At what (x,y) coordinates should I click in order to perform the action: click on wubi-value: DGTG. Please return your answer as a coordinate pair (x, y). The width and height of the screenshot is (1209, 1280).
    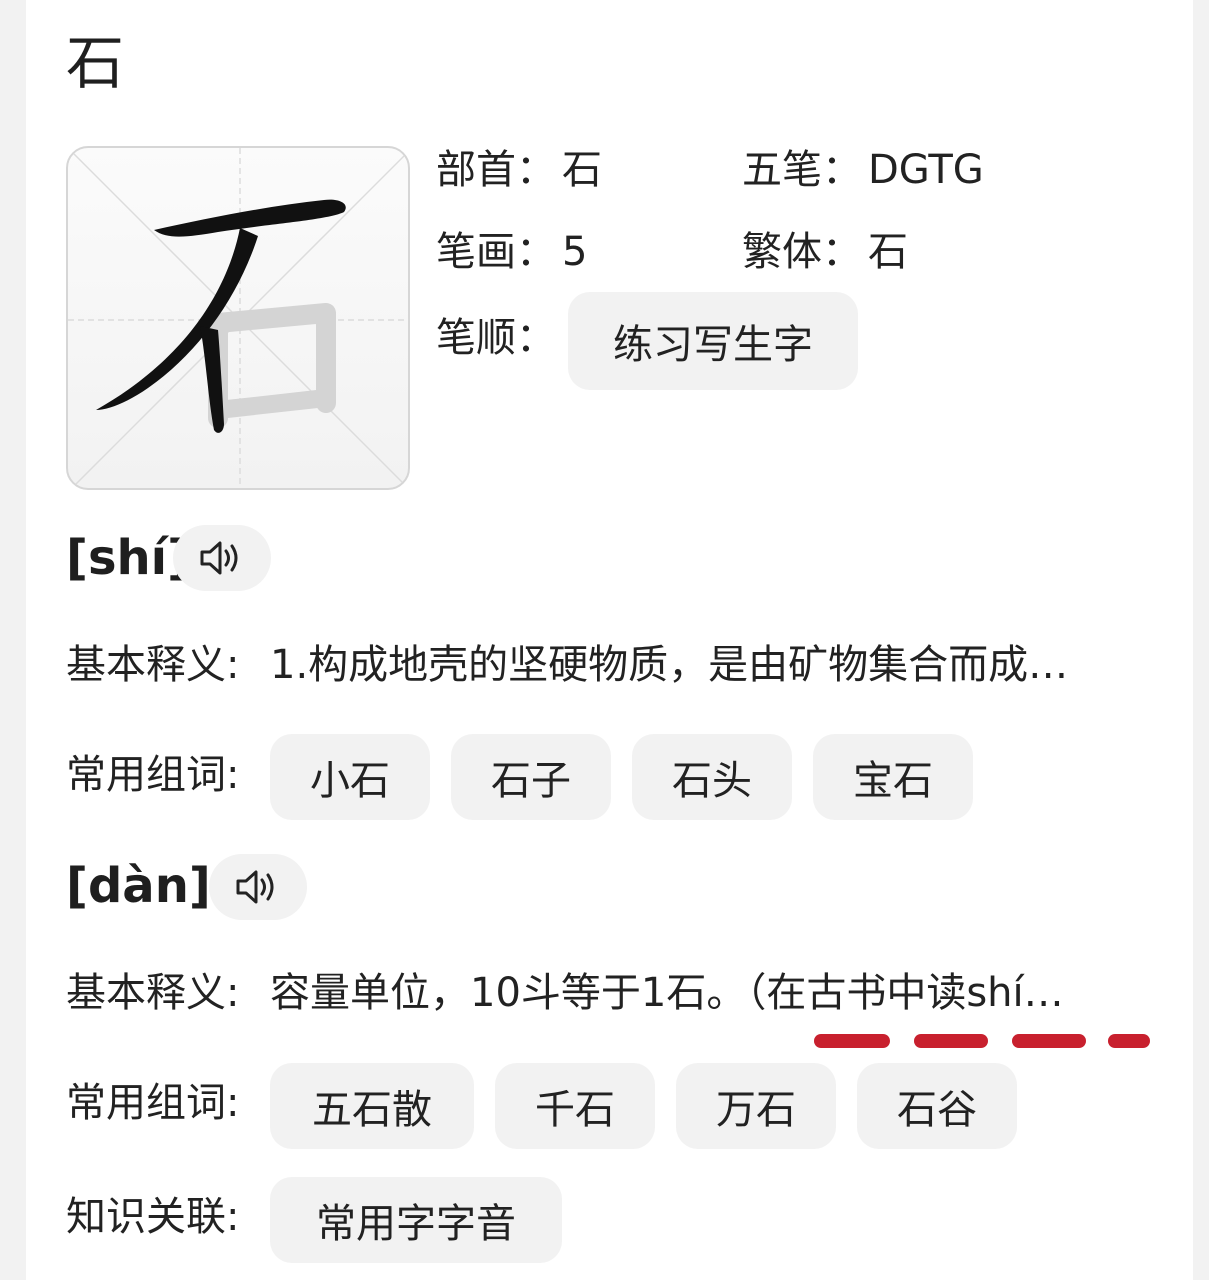
    Looking at the image, I should click on (926, 170).